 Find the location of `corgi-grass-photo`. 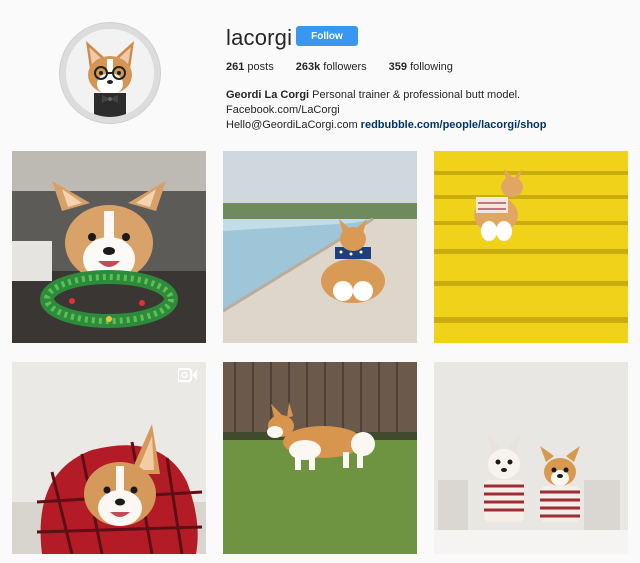

corgi-grass-photo is located at coordinates (320, 458).